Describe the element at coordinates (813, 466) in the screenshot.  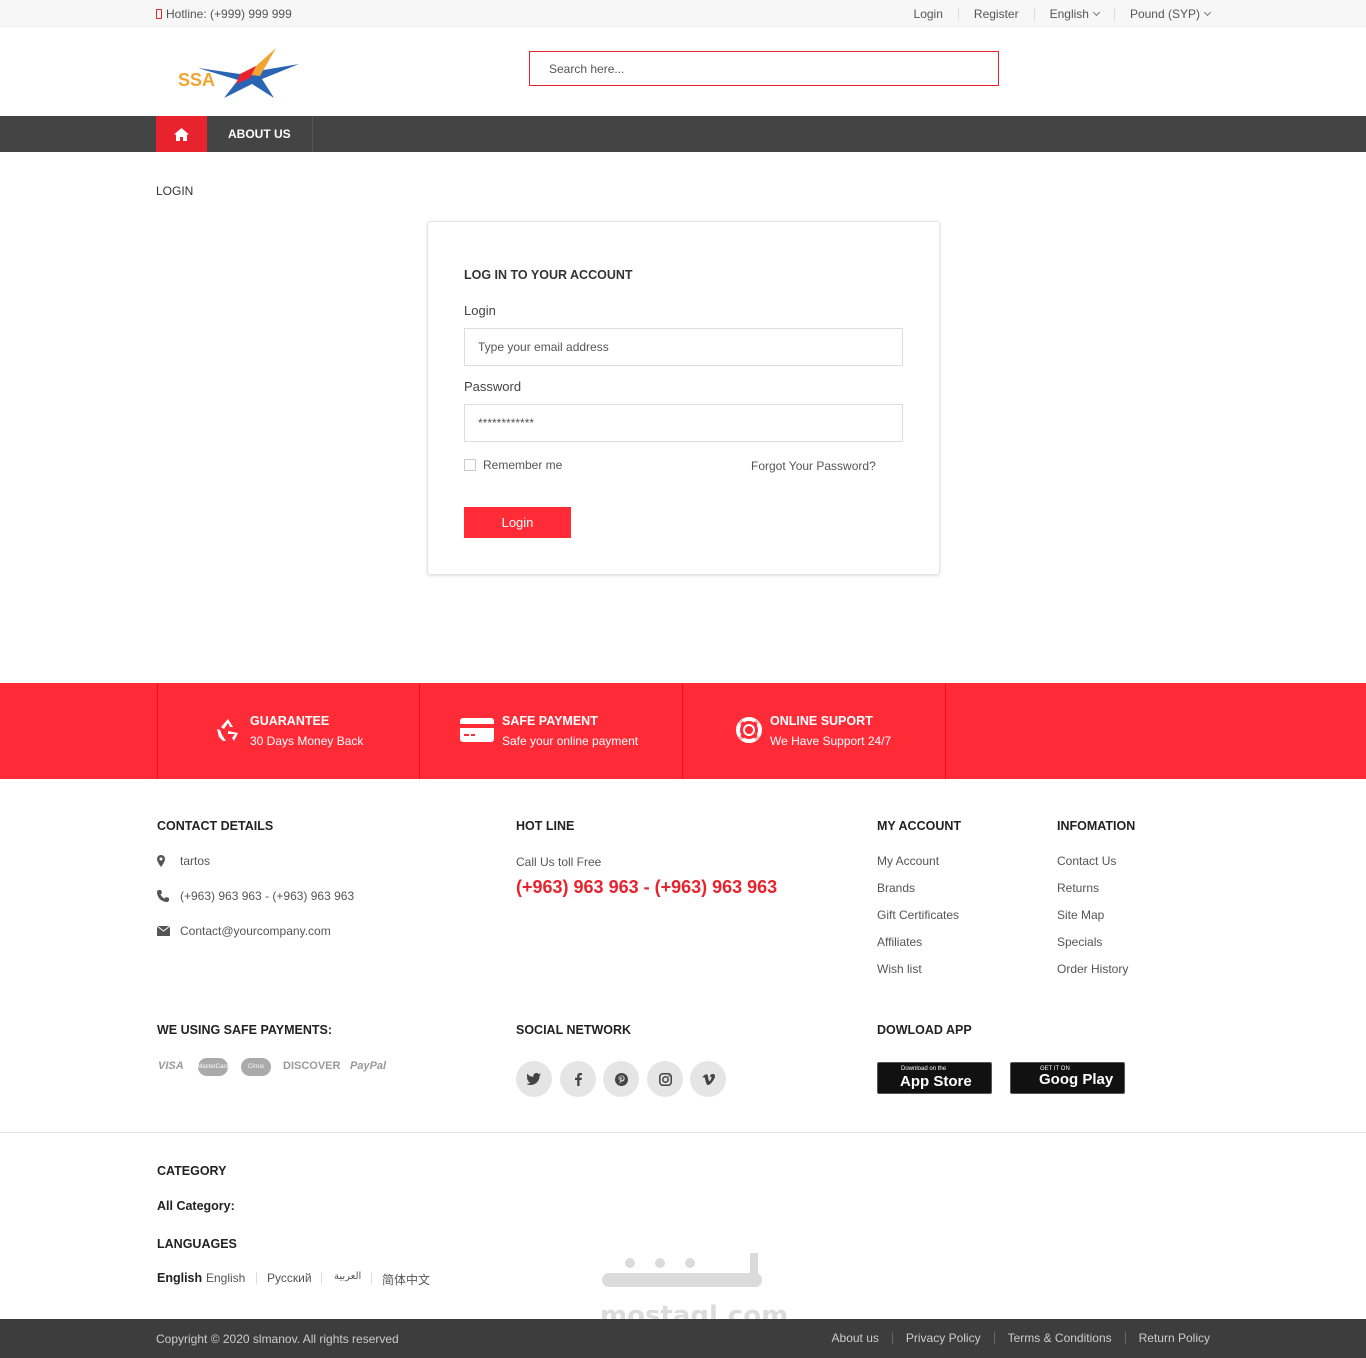
I see `forgot-password-link: Forgot Your Password?` at that location.